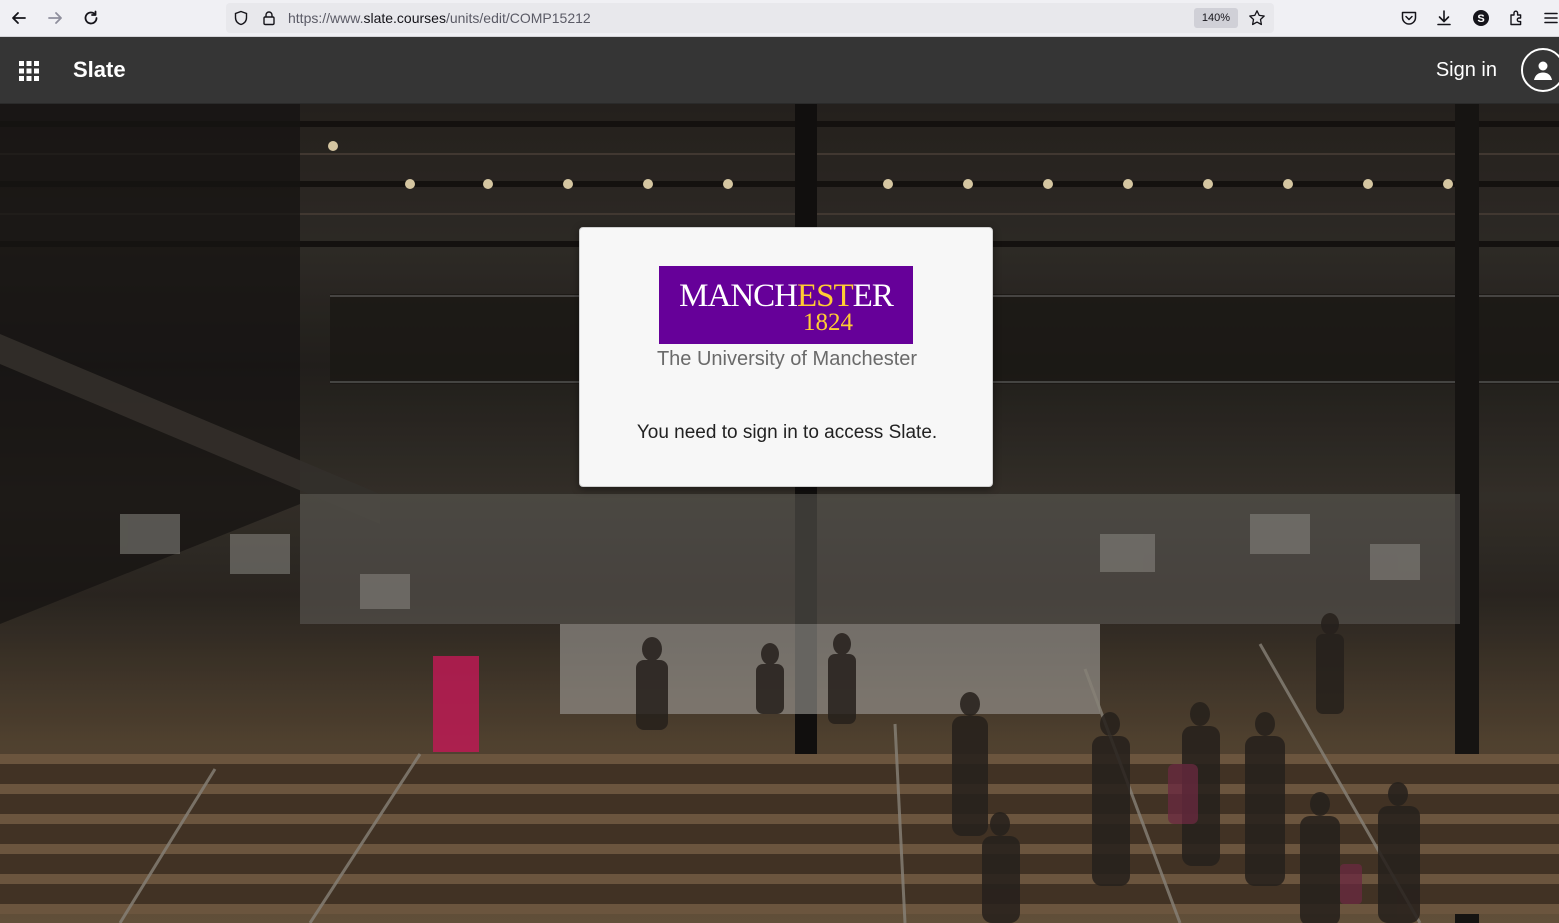 The height and width of the screenshot is (923, 1559). I want to click on reload-icon, so click(91, 18).